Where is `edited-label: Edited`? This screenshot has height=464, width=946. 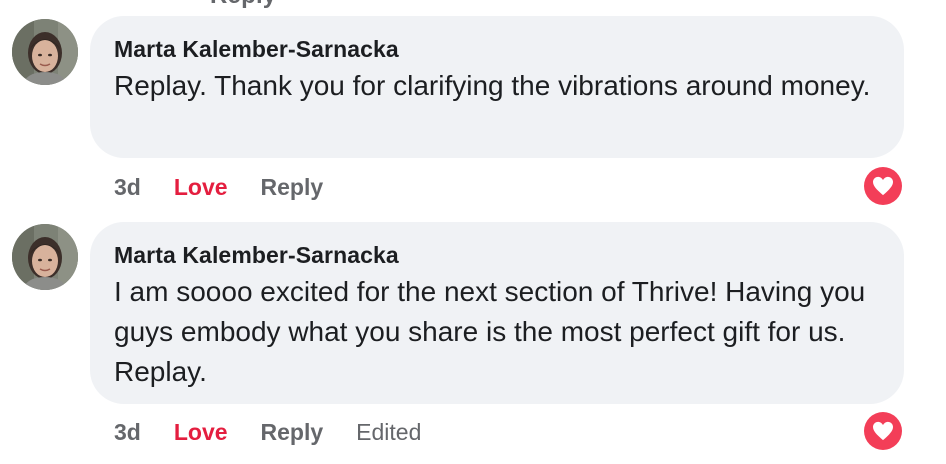
edited-label: Edited is located at coordinates (388, 432).